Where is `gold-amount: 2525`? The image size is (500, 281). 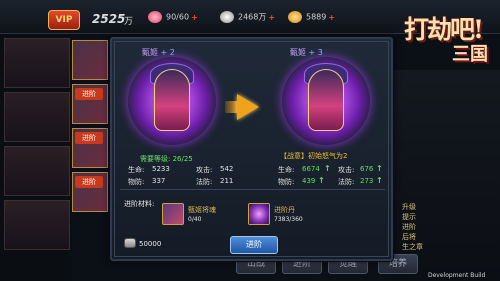
gold-amount: 2525 is located at coordinates (109, 19).